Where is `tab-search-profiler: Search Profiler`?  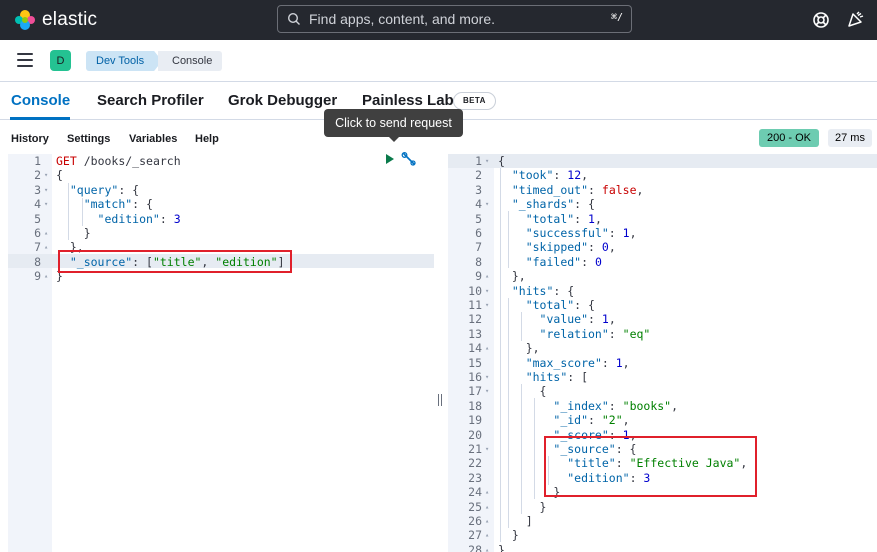
tab-search-profiler: Search Profiler is located at coordinates (150, 100).